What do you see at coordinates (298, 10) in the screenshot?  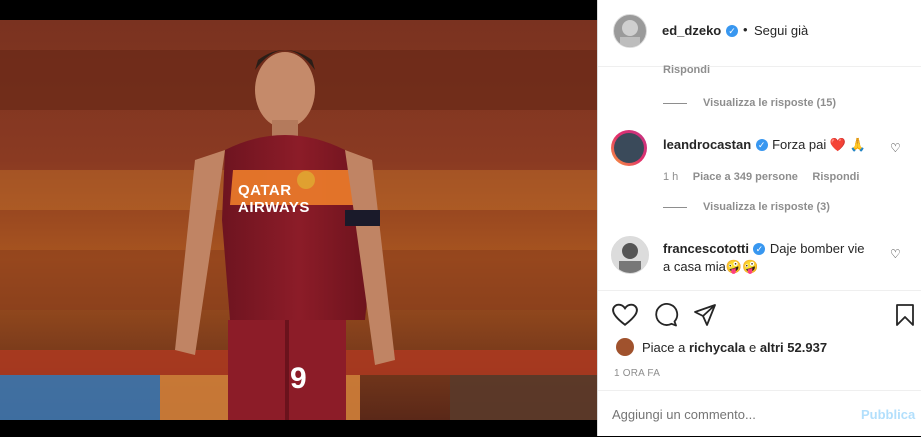 I see `top-black-bar` at bounding box center [298, 10].